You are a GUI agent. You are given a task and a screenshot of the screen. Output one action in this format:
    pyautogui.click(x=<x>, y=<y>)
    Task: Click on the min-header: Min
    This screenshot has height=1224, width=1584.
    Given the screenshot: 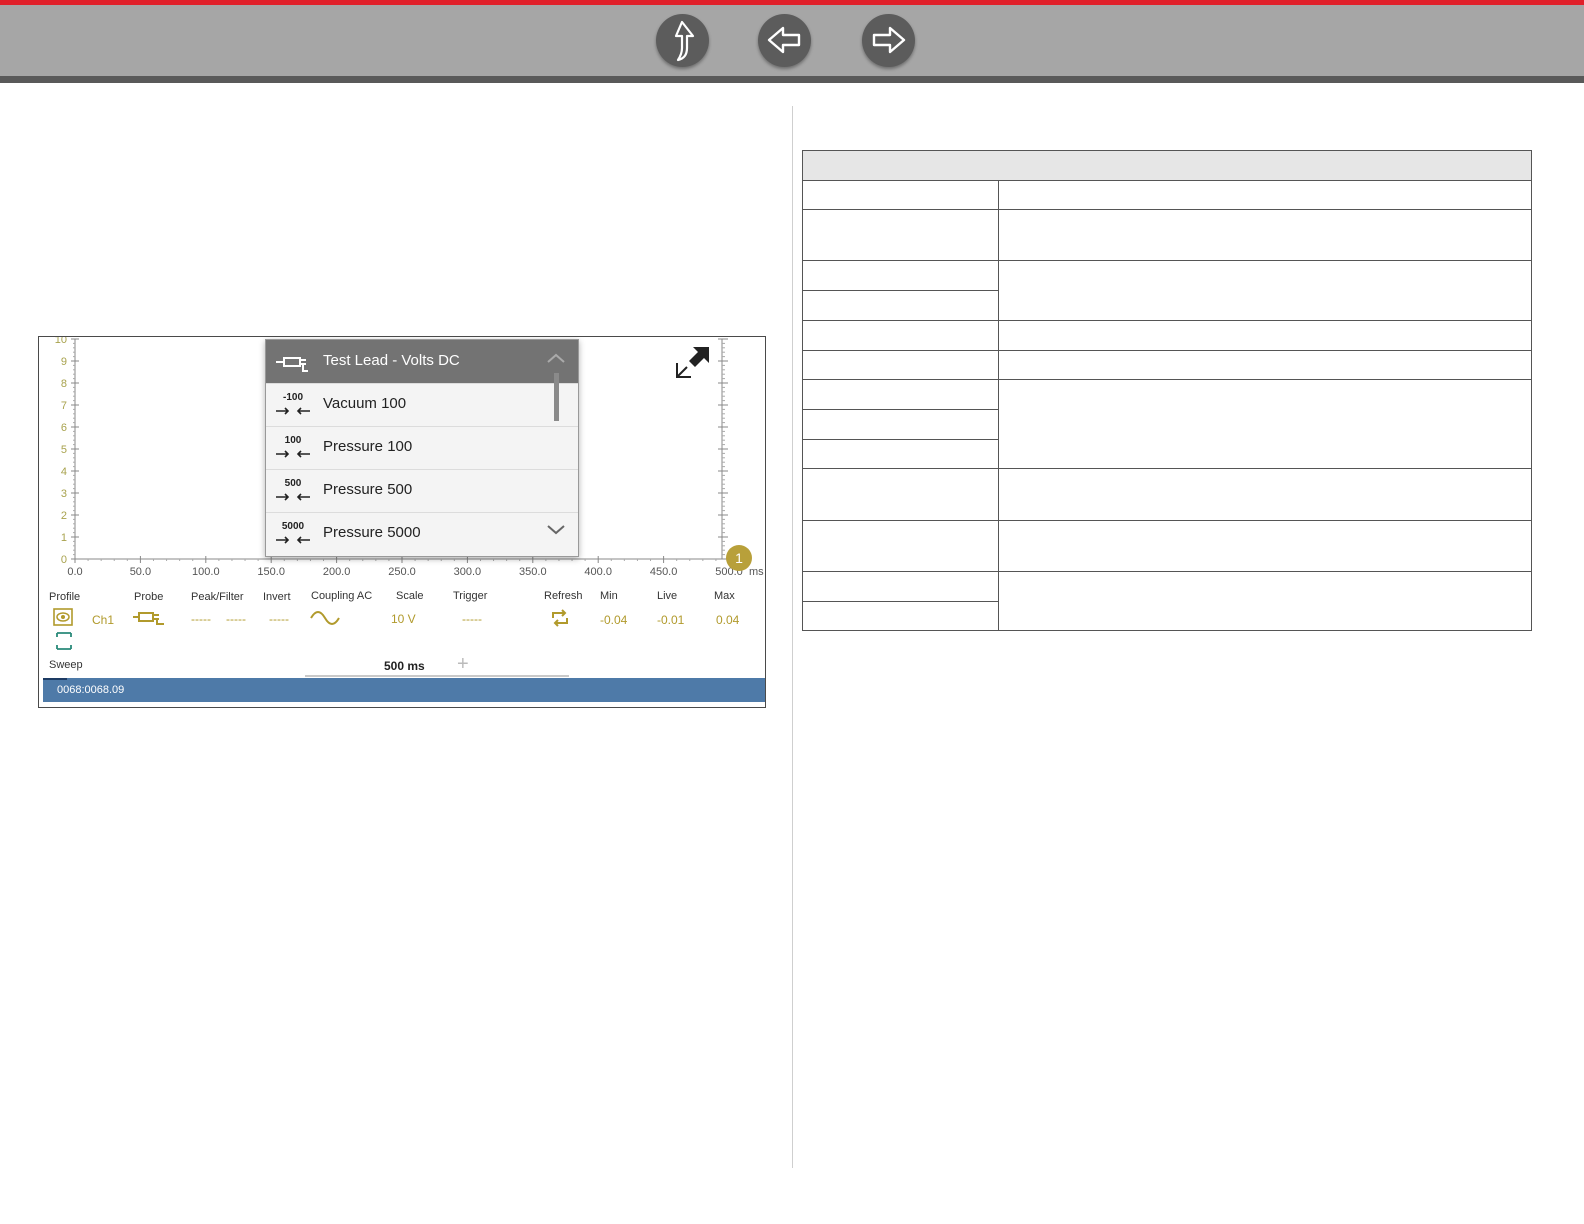 What is the action you would take?
    pyautogui.click(x=609, y=596)
    